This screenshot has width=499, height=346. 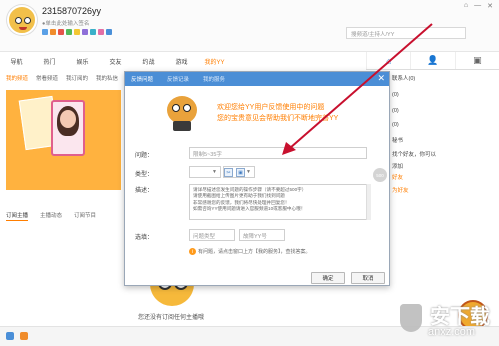 What do you see at coordinates (403, 78) in the screenshot?
I see `contact-group: 联系人(0)` at bounding box center [403, 78].